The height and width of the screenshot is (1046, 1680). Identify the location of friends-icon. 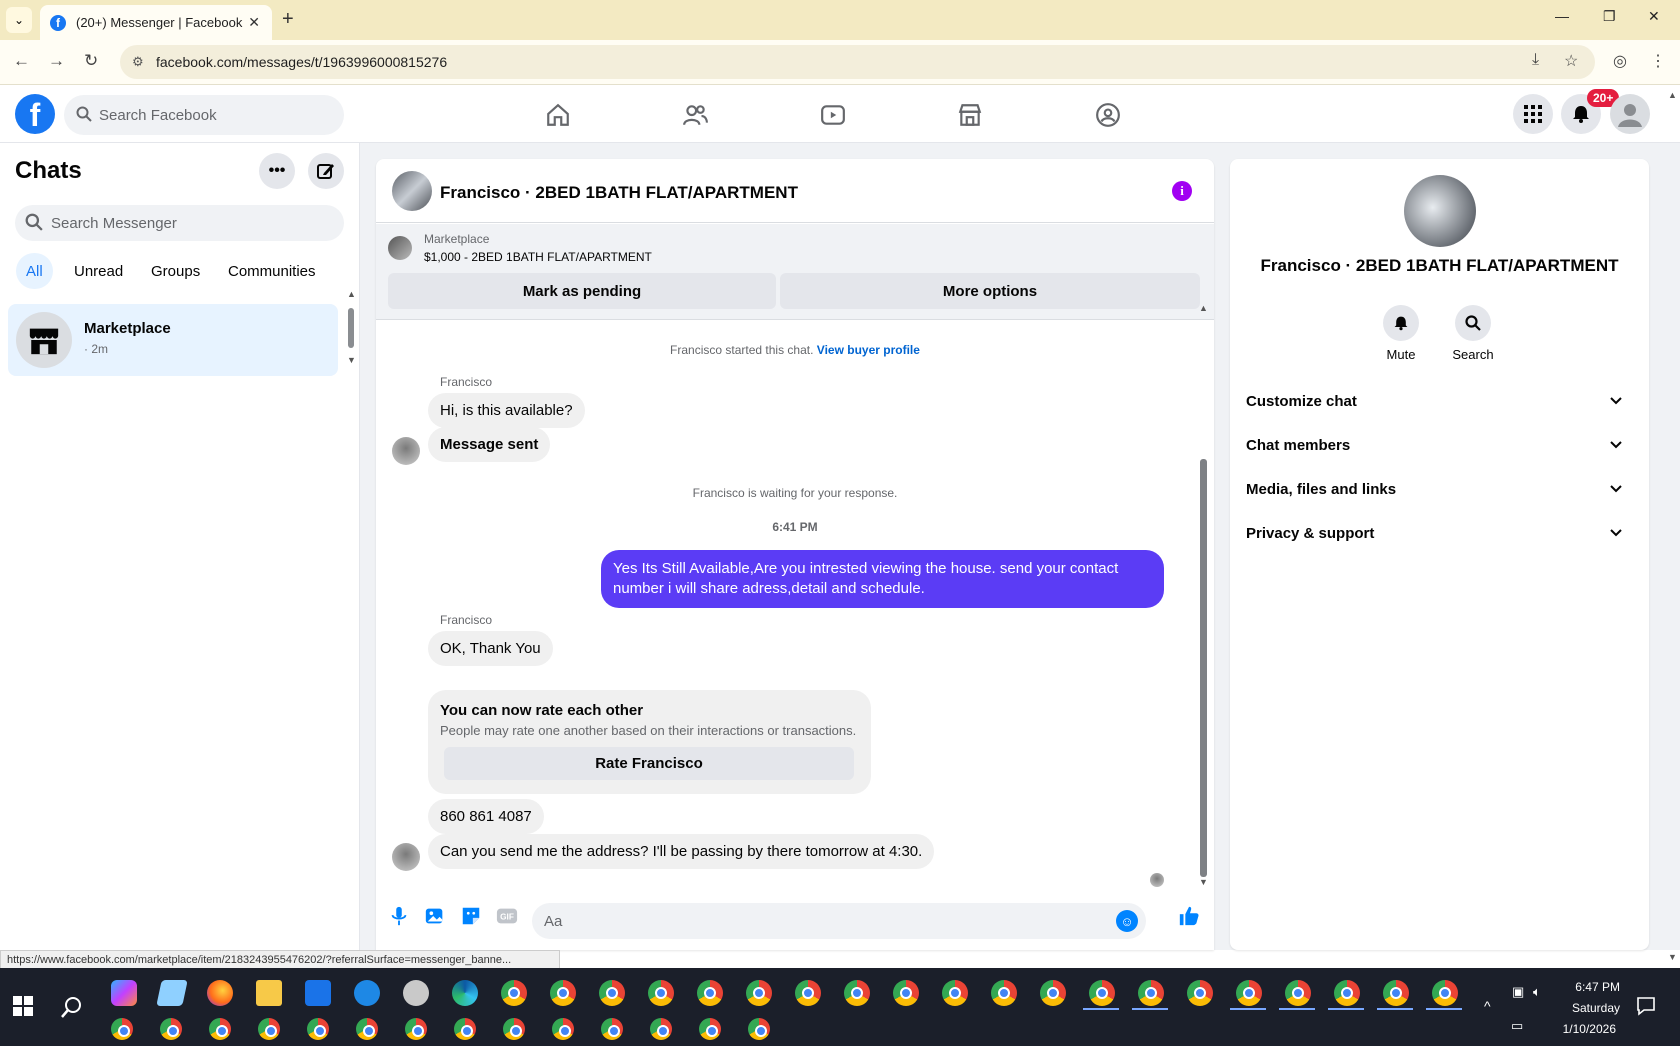
(695, 115).